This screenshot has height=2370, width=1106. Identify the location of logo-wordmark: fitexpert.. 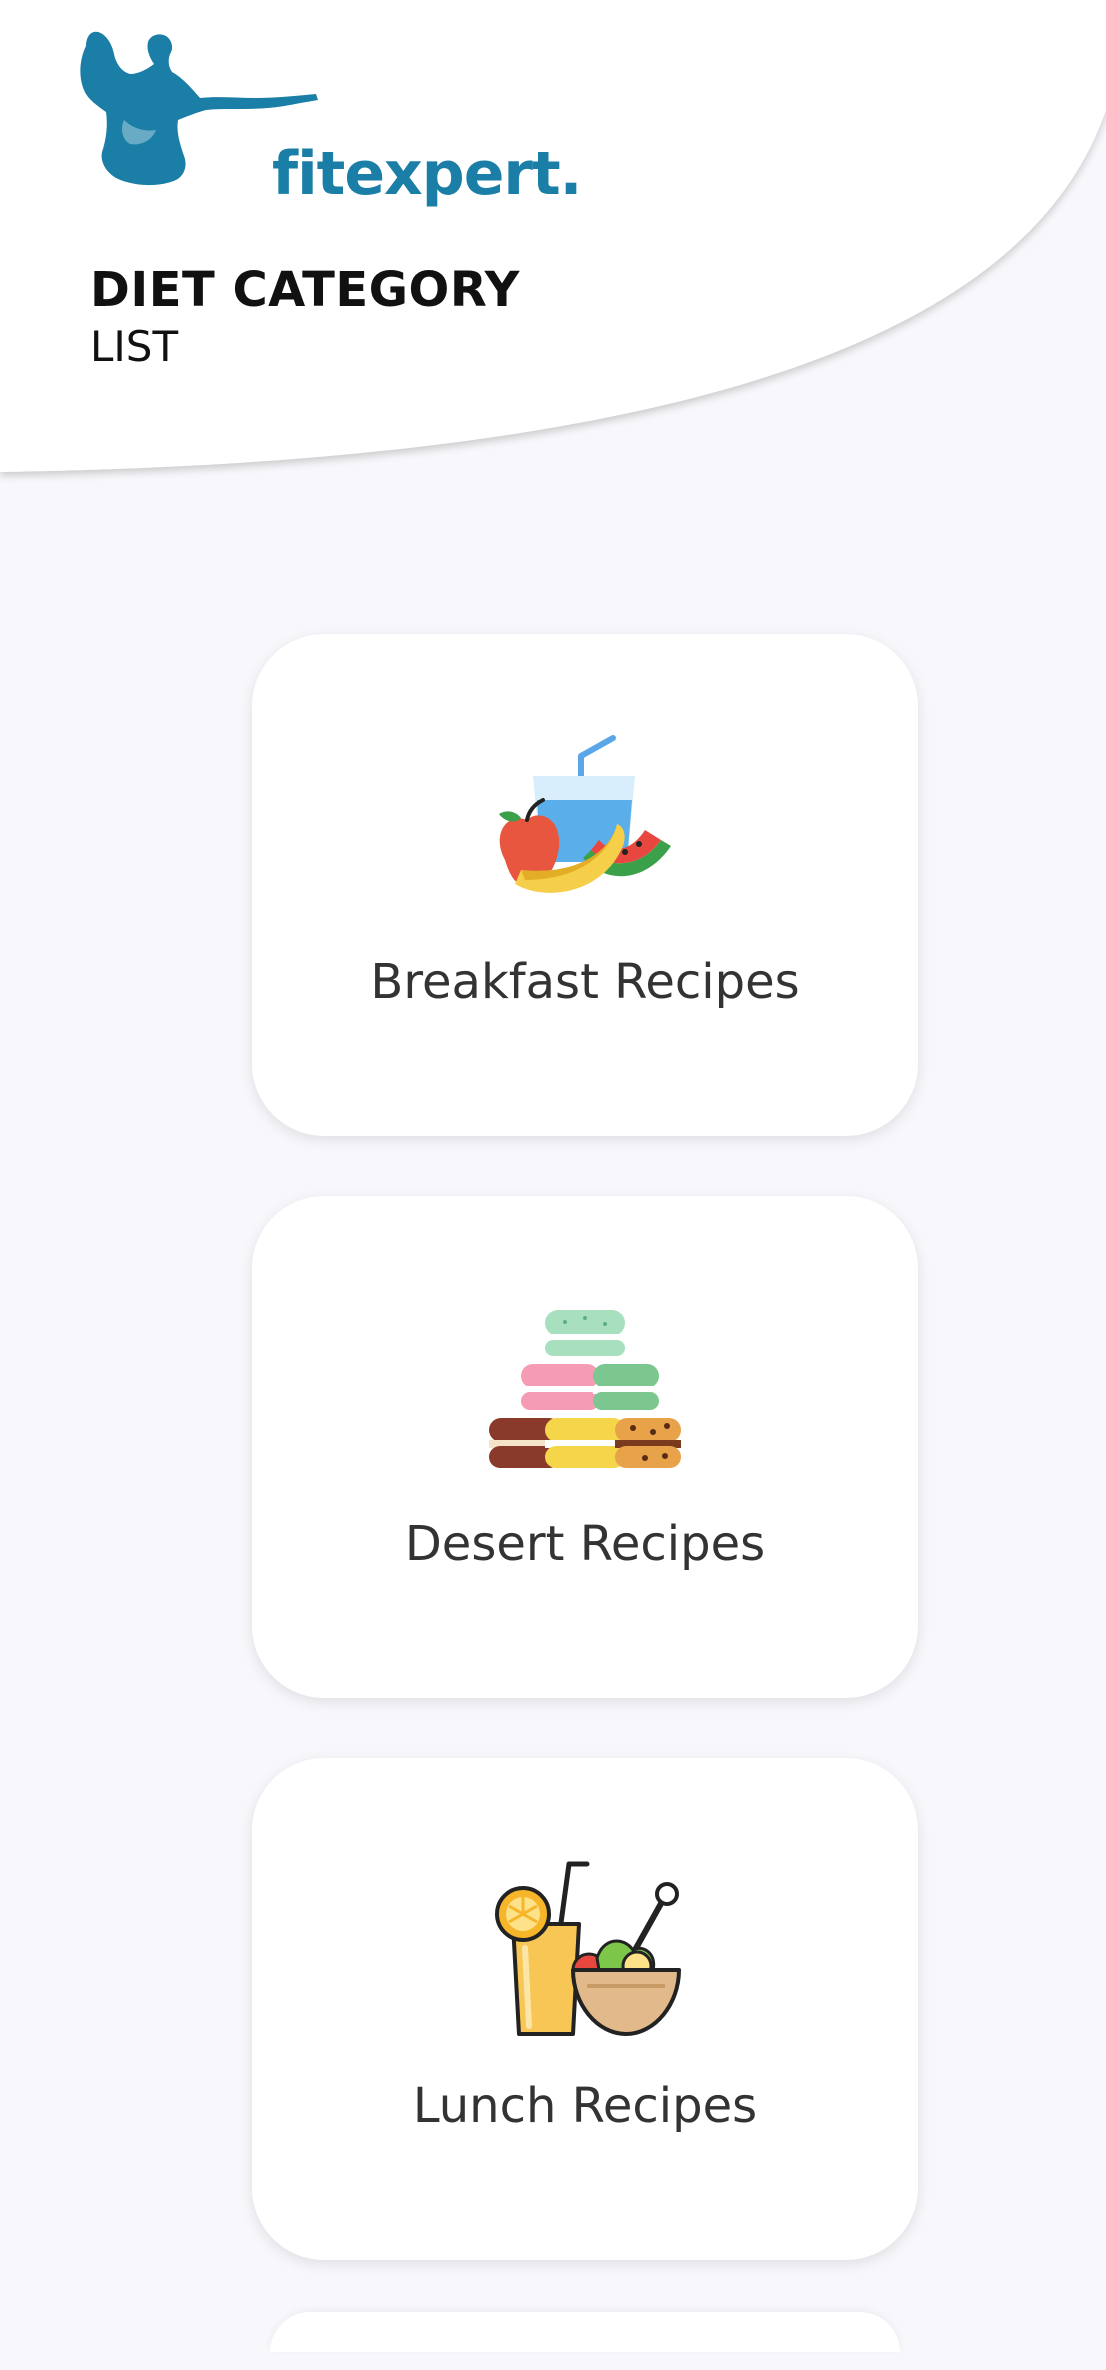
(427, 174).